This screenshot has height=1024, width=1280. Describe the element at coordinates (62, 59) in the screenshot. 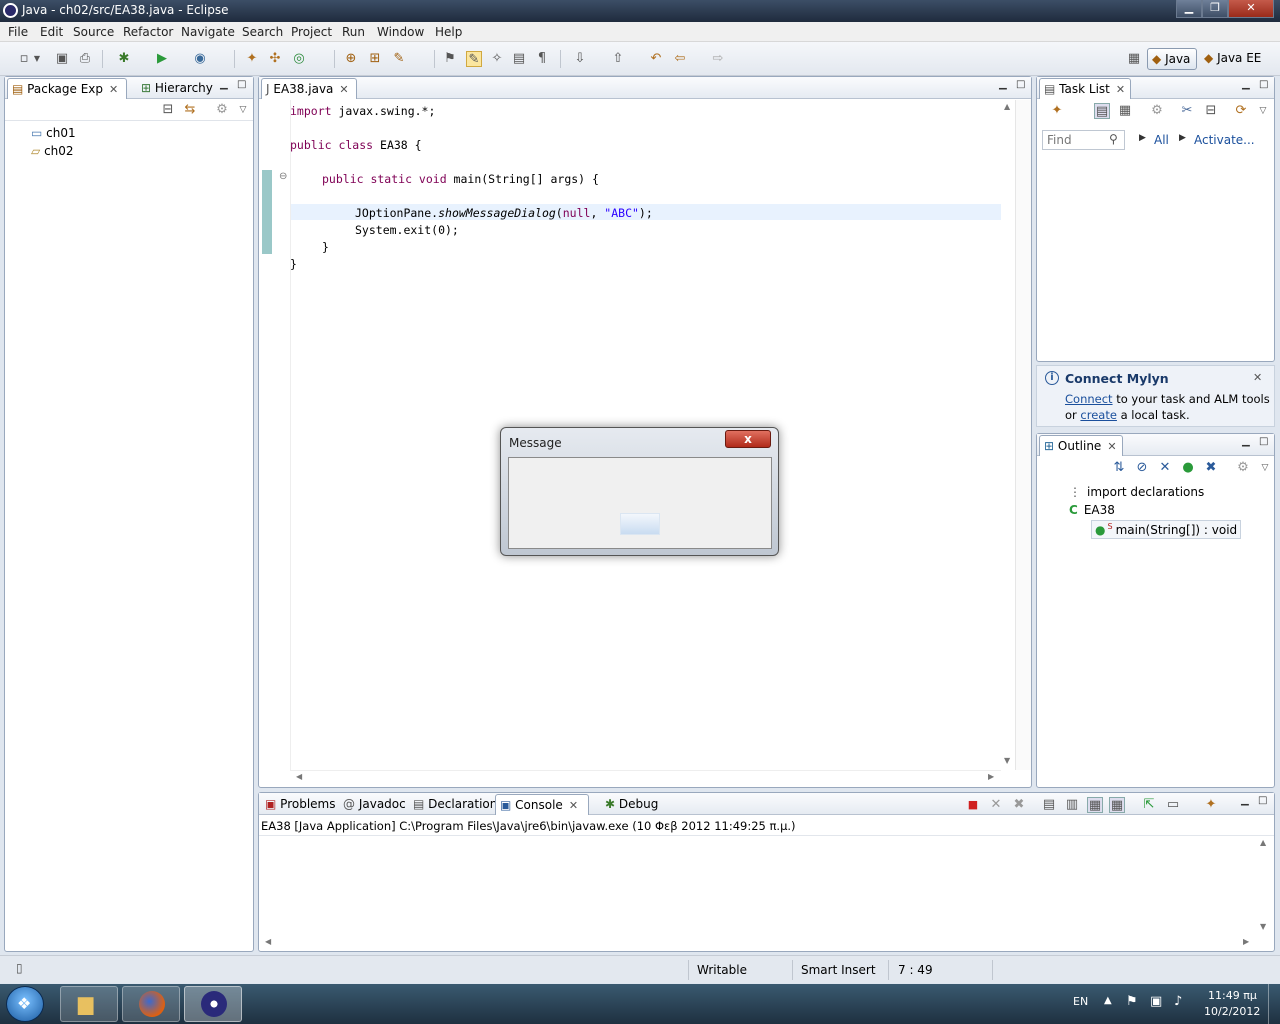

I see `save-icon: ▣` at that location.